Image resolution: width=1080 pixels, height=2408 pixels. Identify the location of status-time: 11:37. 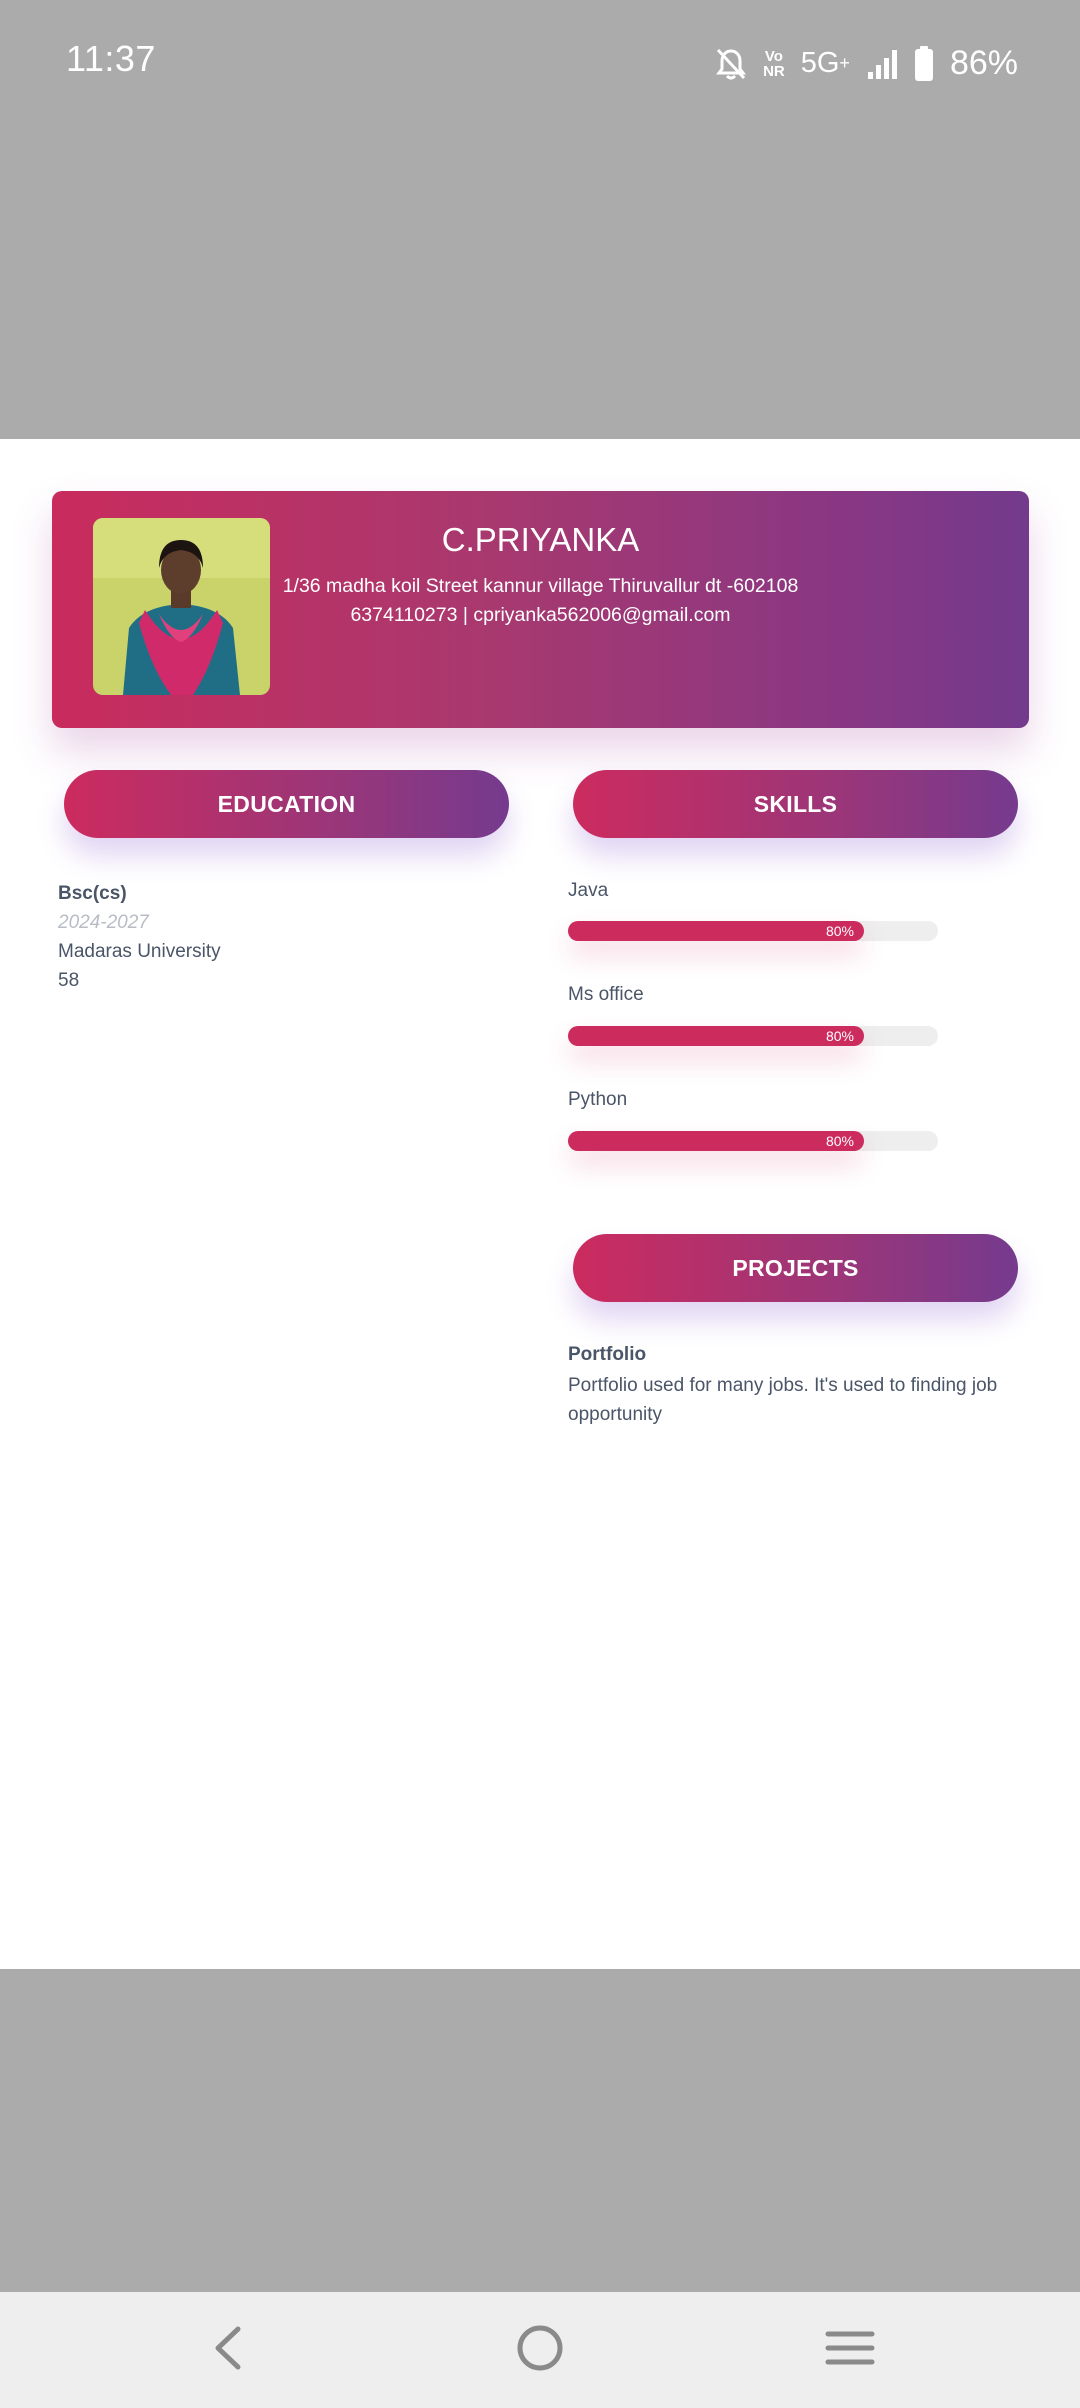
(111, 58).